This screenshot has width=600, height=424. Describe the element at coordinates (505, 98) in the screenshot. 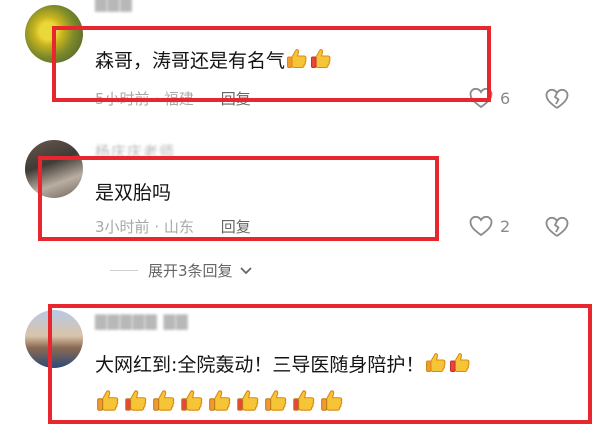

I see `like-count: 6` at that location.